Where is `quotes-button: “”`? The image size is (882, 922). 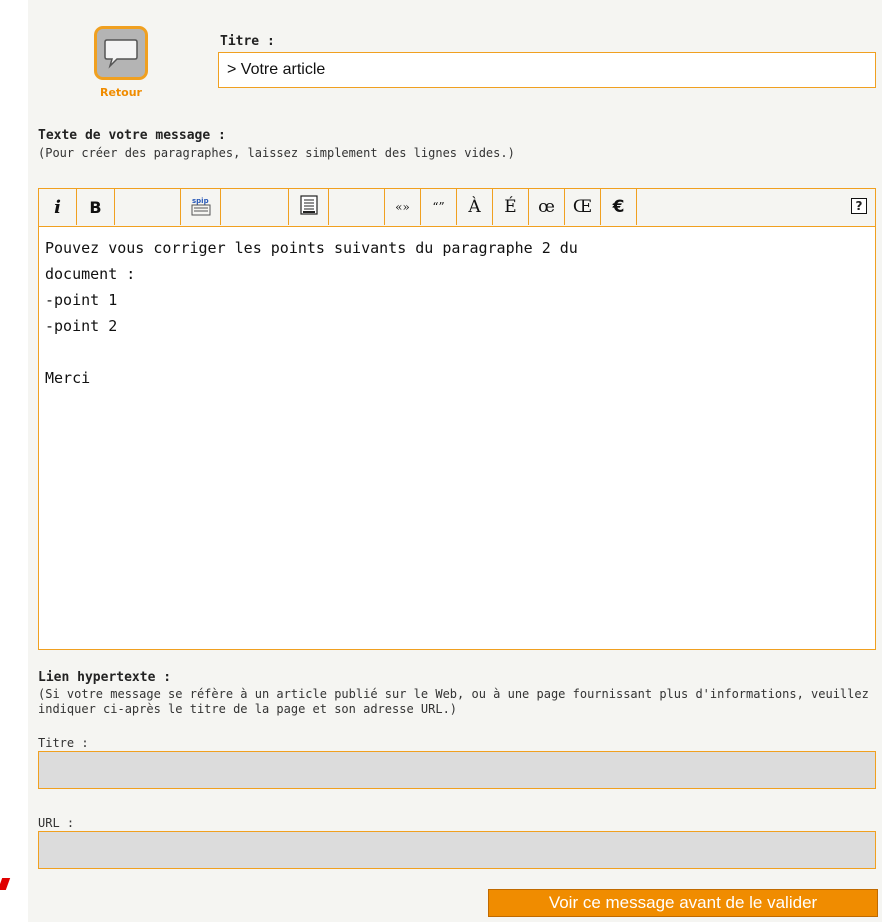
quotes-button: “” is located at coordinates (439, 207).